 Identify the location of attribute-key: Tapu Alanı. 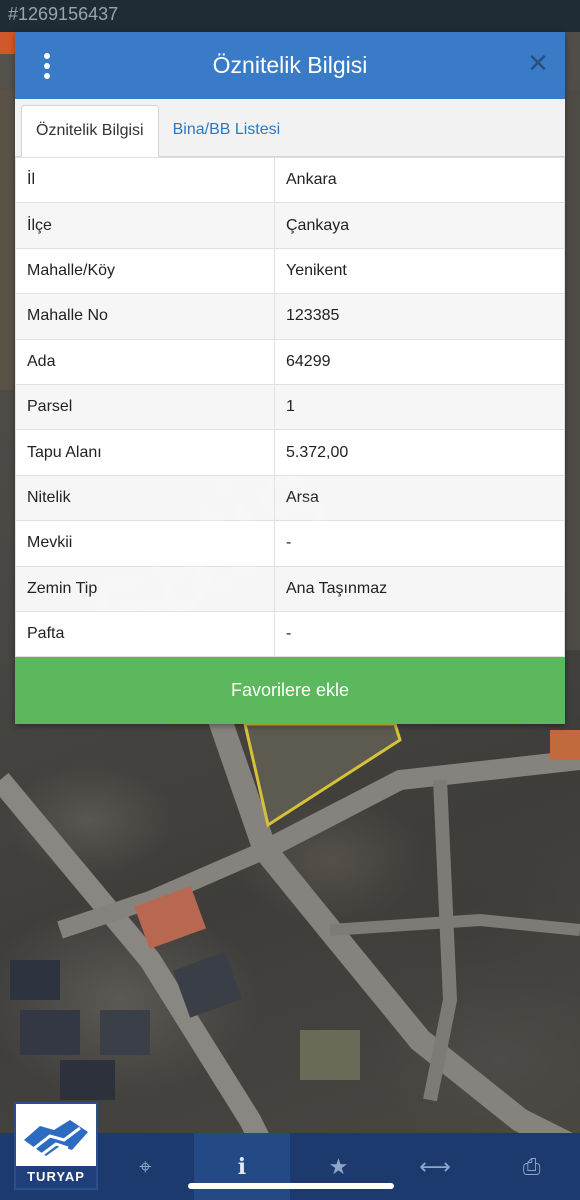
(145, 452).